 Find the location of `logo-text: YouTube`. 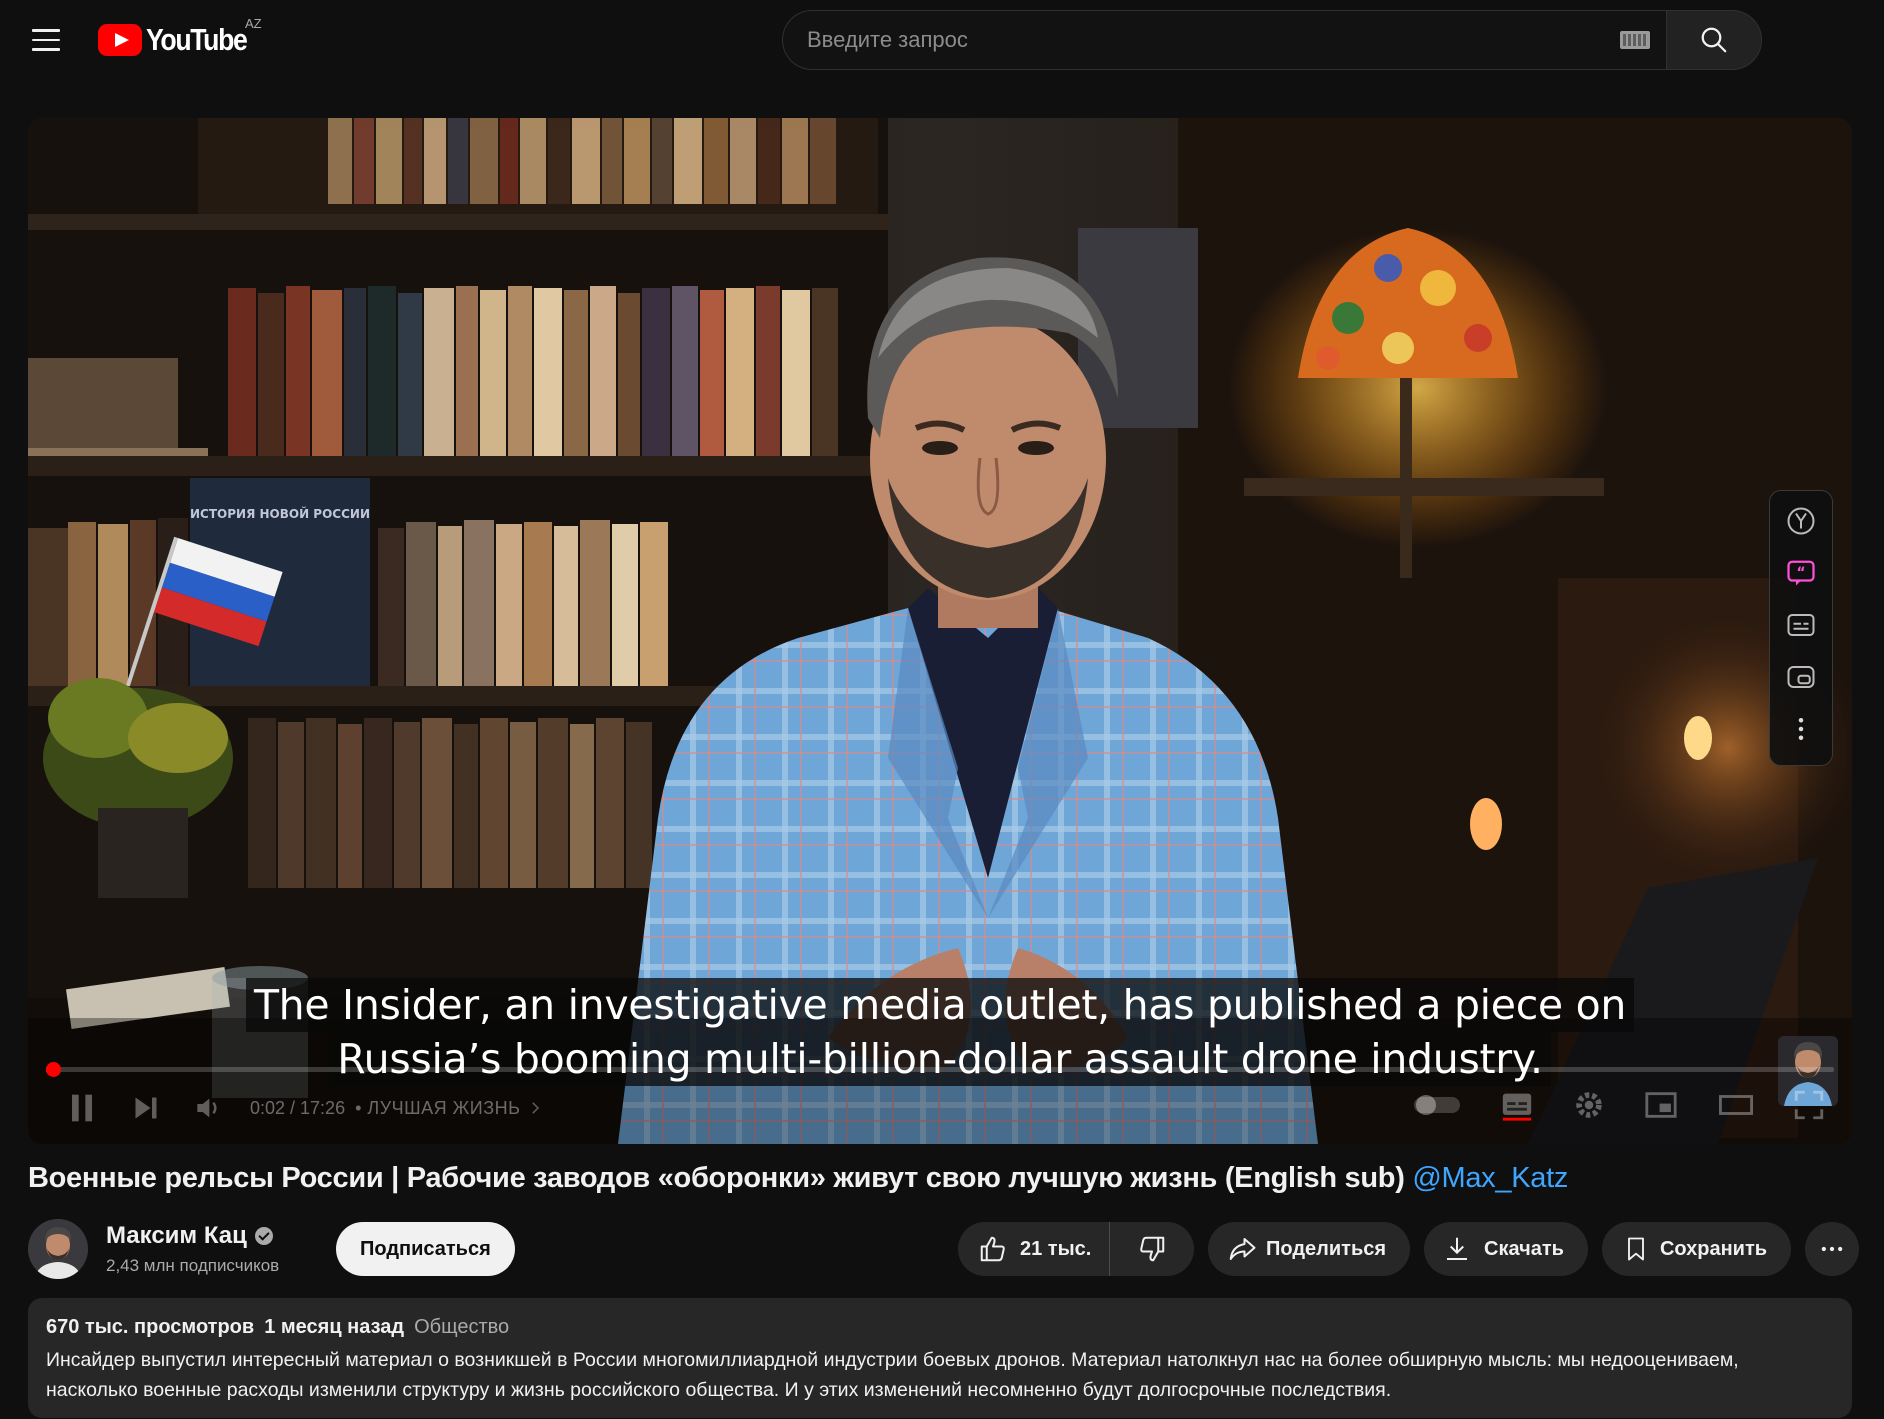

logo-text: YouTube is located at coordinates (197, 39).